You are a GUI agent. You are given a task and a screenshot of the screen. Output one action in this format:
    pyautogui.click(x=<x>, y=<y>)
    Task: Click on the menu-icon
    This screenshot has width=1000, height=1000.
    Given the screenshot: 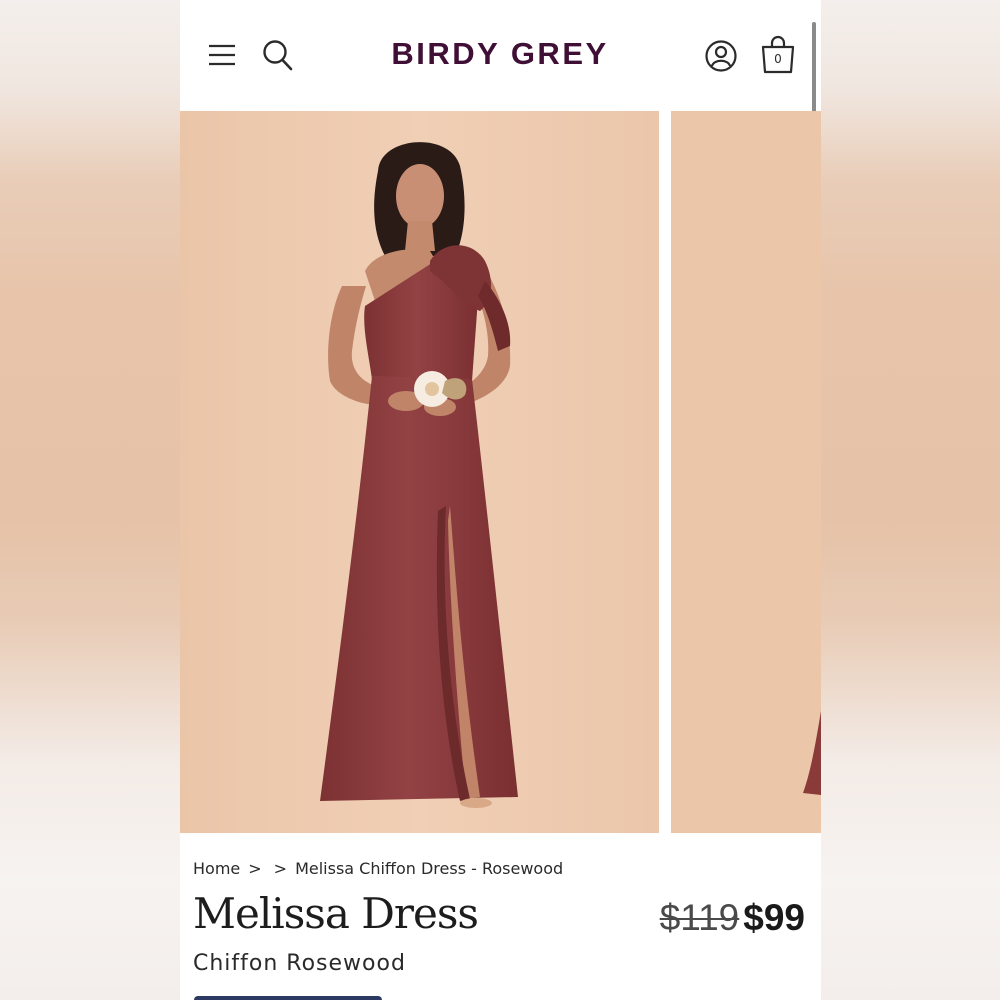 What is the action you would take?
    pyautogui.click(x=222, y=55)
    